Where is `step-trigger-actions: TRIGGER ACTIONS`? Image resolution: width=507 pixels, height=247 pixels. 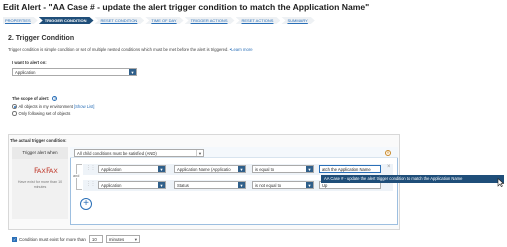
step-trigger-actions: TRIGGER ACTIONS is located at coordinates (210, 20).